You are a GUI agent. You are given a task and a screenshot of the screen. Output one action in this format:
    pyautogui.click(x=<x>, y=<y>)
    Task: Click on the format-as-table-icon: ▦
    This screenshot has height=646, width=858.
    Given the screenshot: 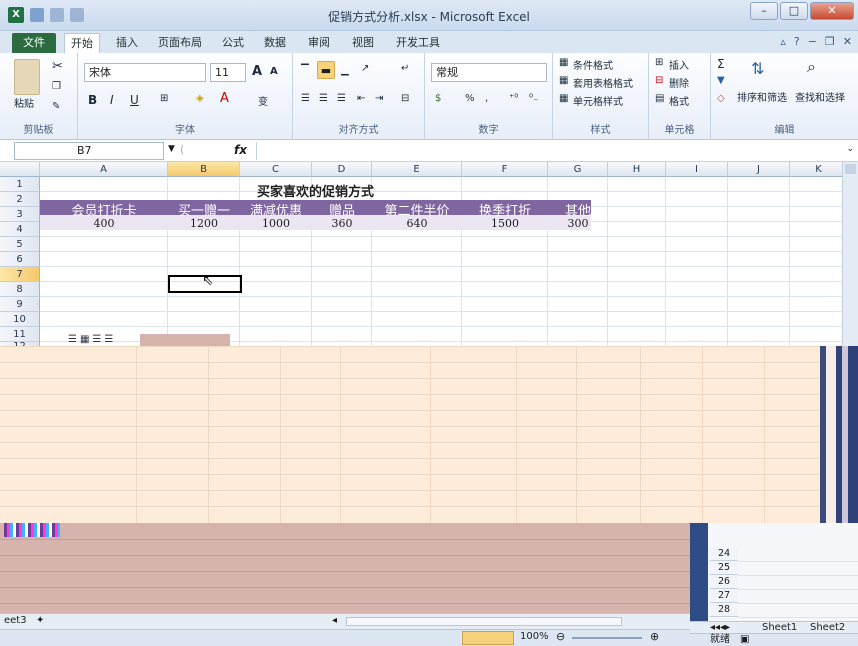 What is the action you would take?
    pyautogui.click(x=563, y=80)
    